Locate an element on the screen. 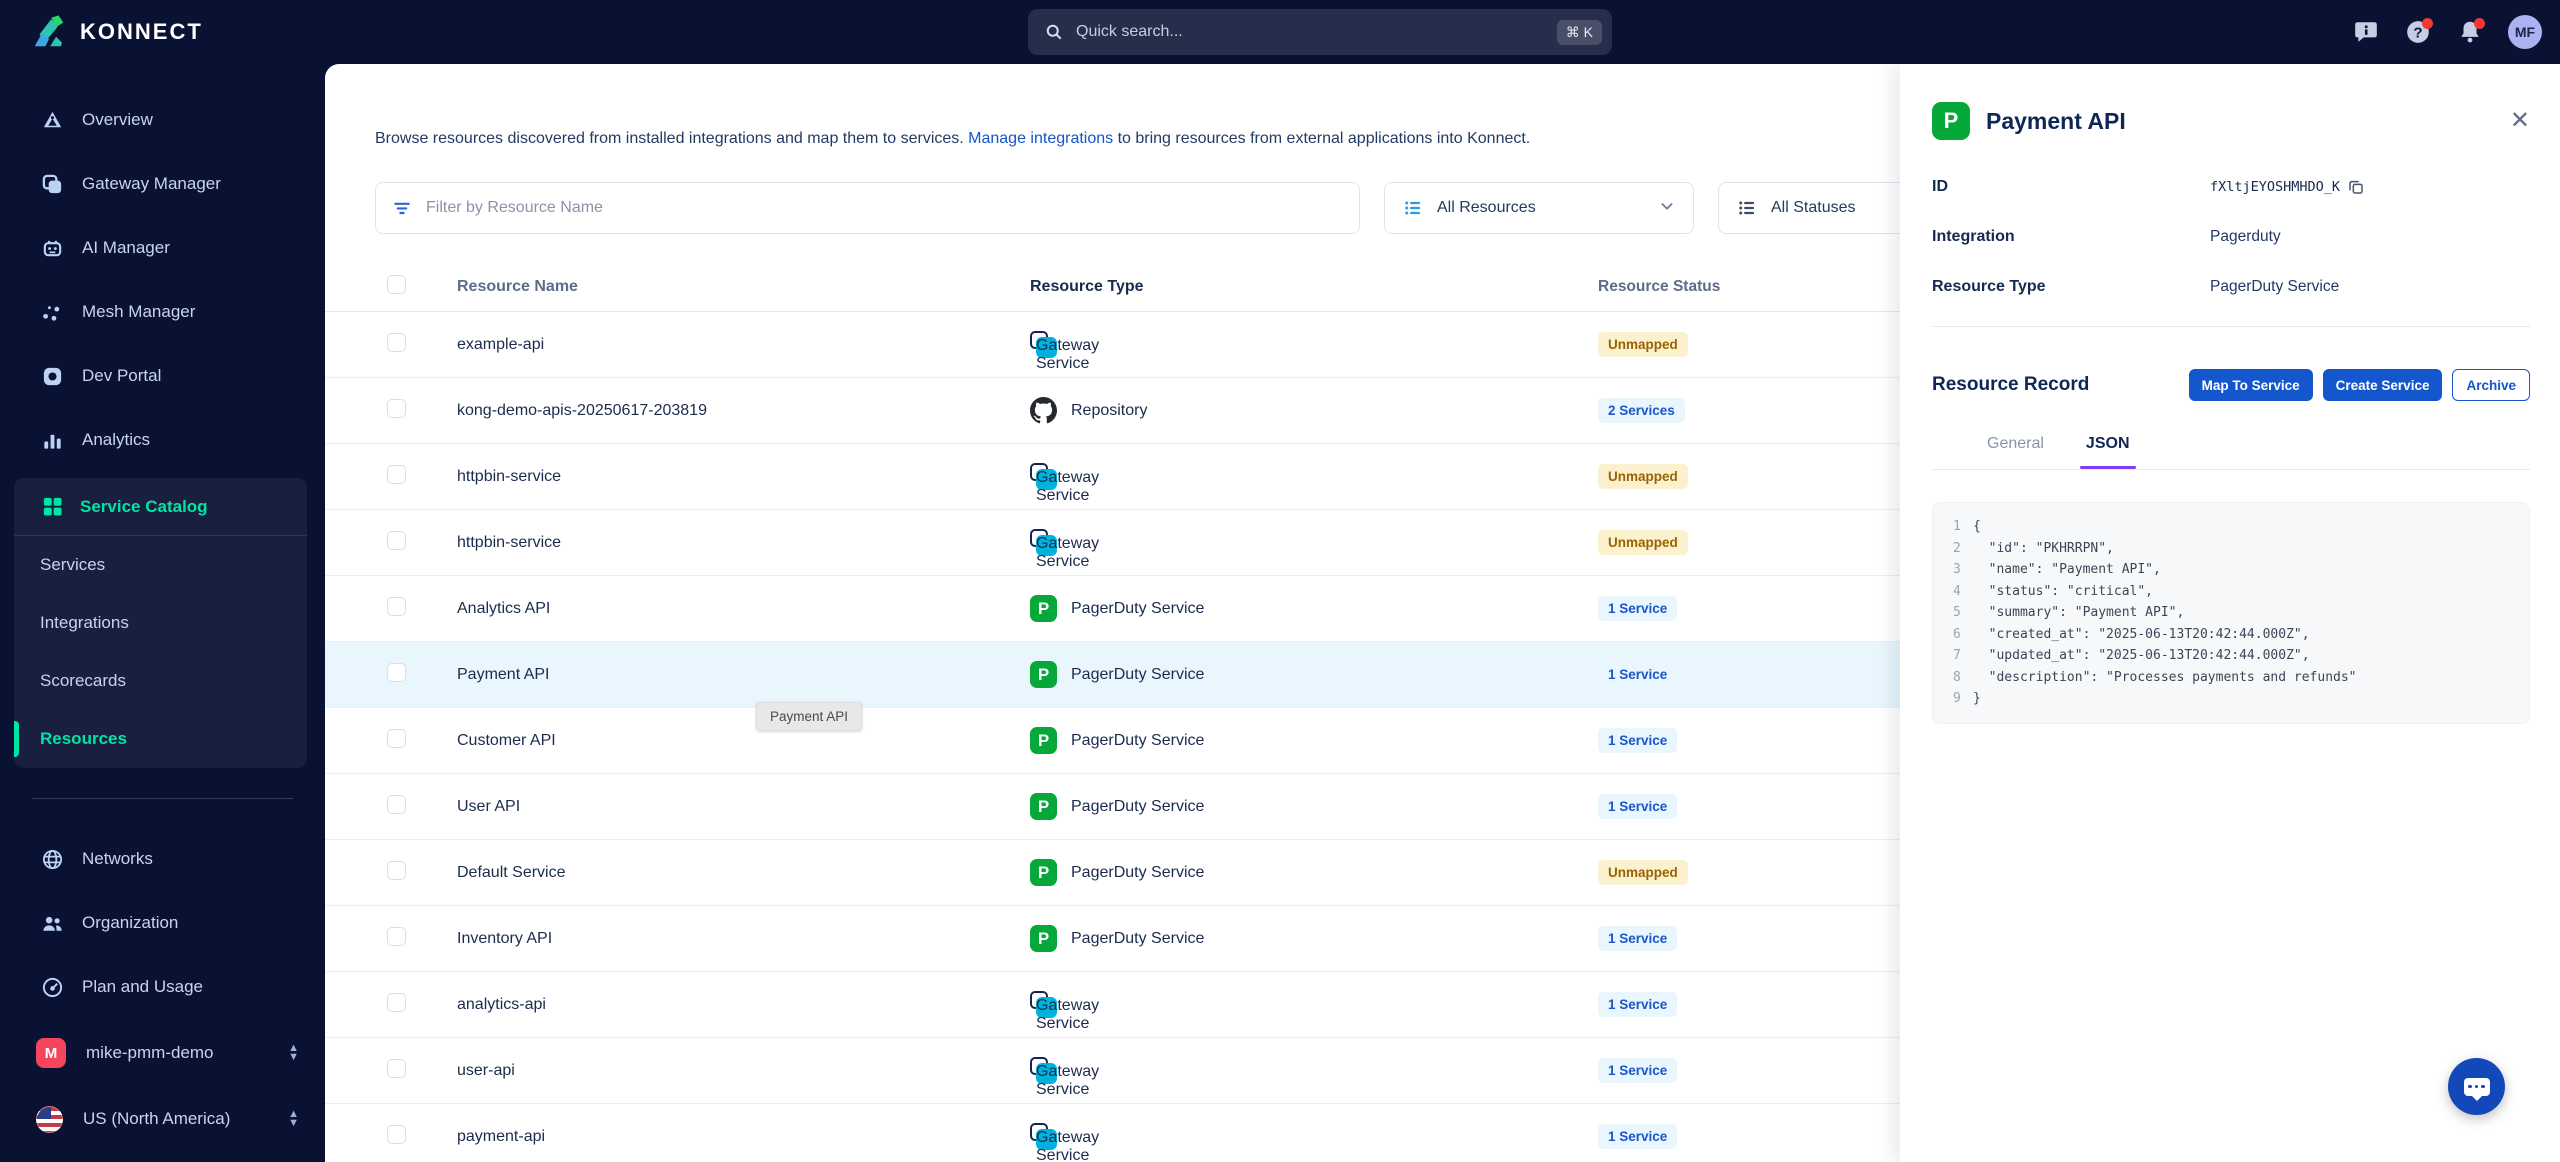  column-resource-name: Resource Name is located at coordinates (743, 287).